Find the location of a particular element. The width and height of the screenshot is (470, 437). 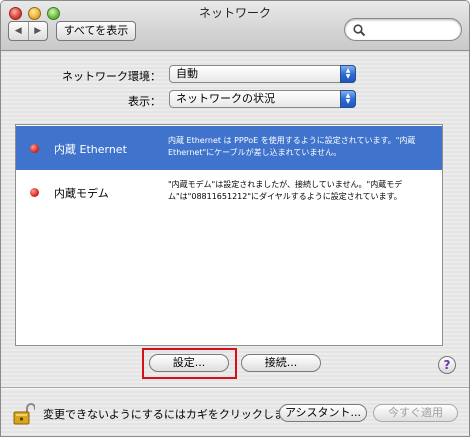

show-all-button: すべてを表示 is located at coordinates (96, 31).